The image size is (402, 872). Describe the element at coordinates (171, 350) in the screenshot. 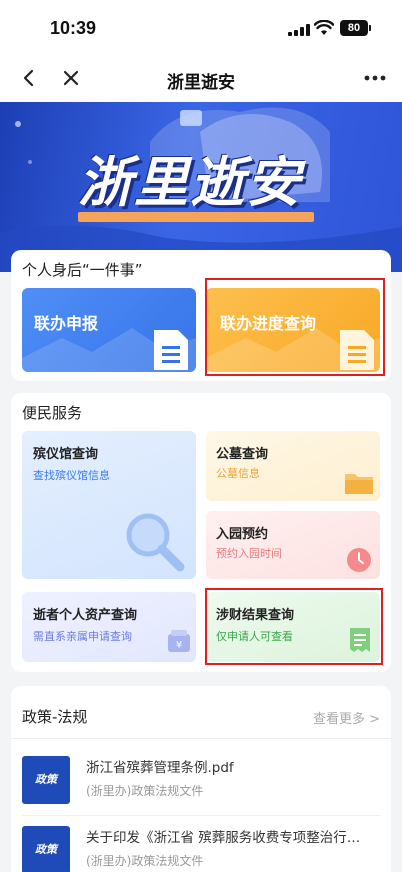

I see `document-icon` at that location.